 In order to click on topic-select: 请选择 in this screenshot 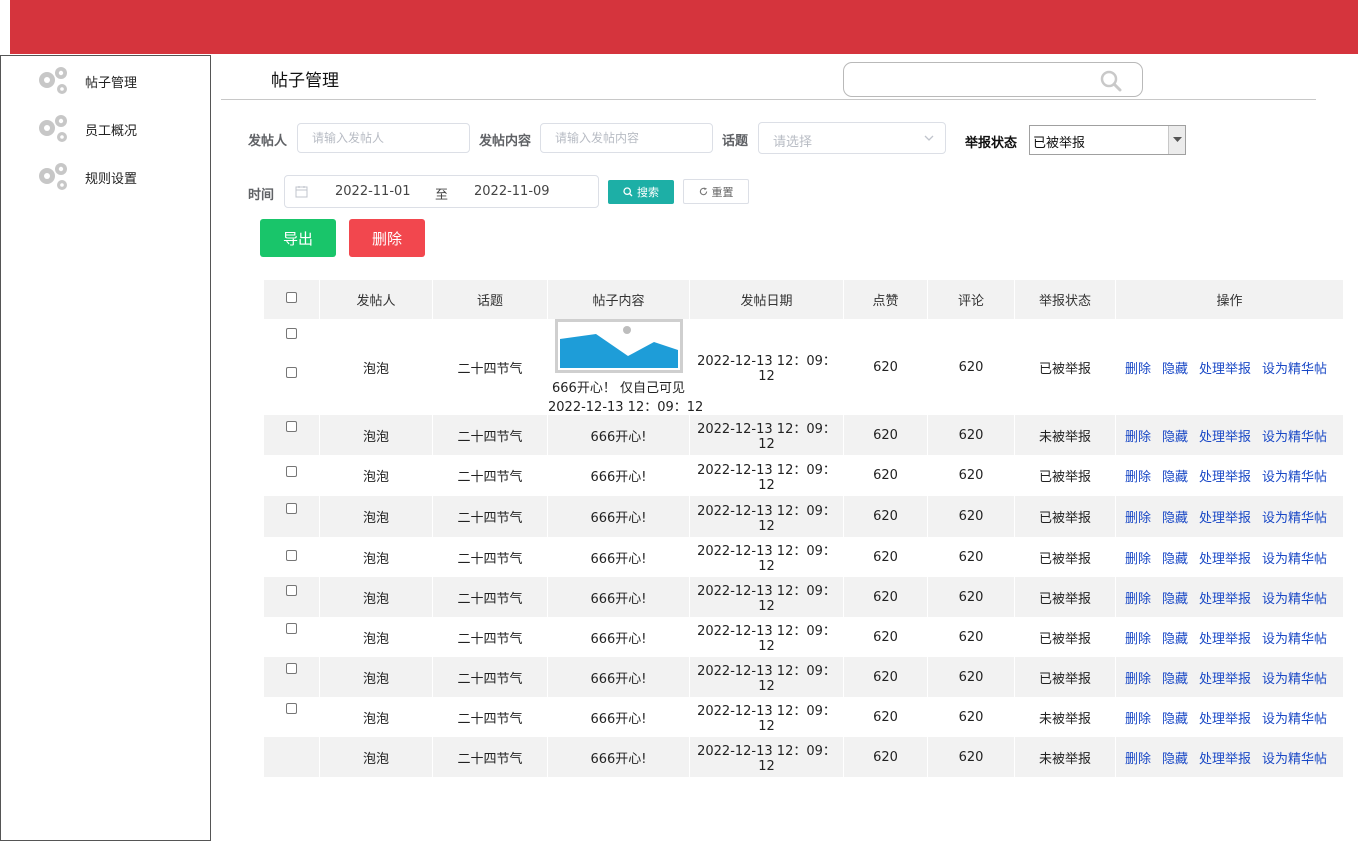, I will do `click(852, 138)`.